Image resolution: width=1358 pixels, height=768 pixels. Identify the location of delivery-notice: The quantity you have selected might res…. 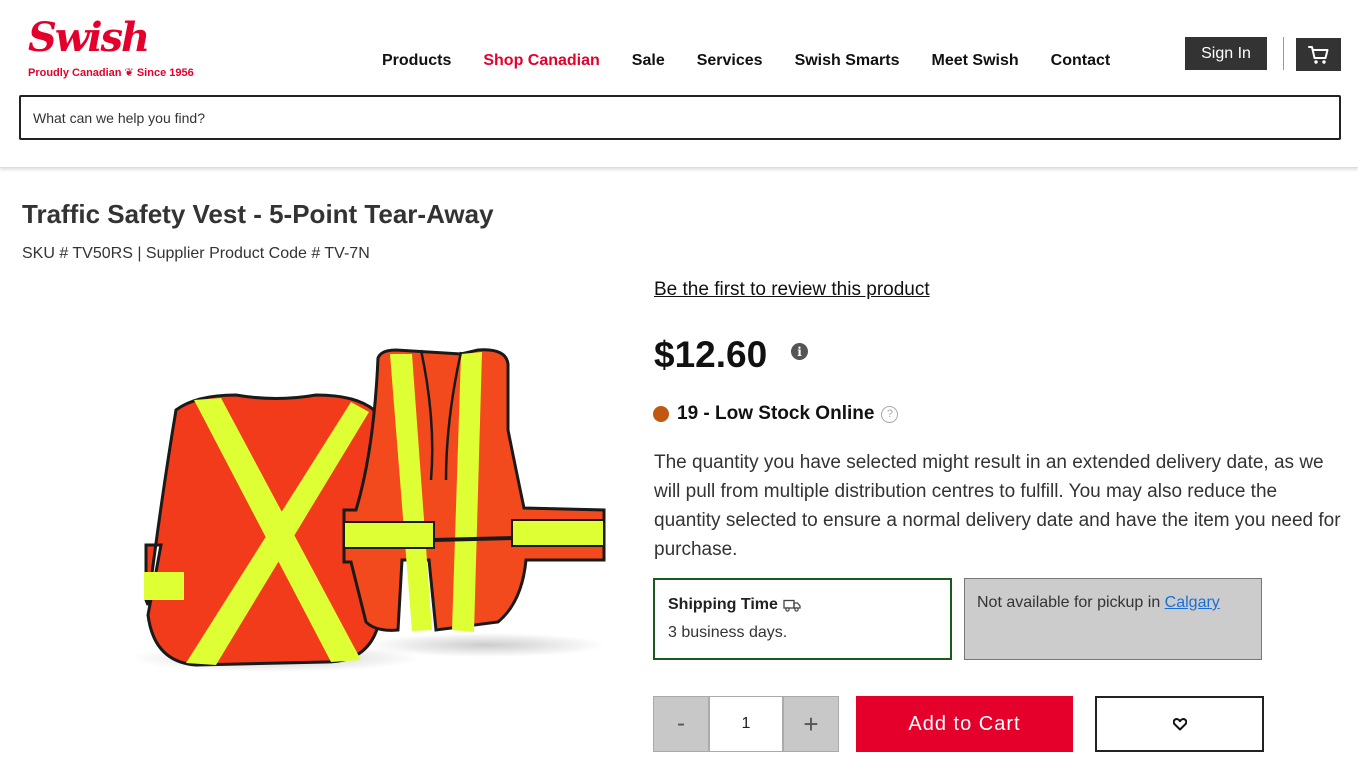
(997, 506).